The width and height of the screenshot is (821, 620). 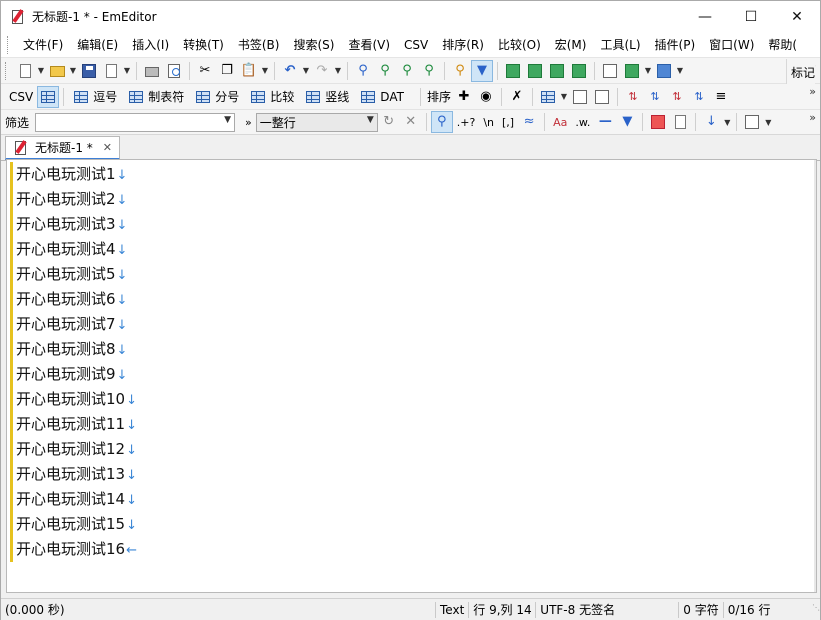 What do you see at coordinates (812, 91) in the screenshot?
I see `csv-toolbar-overflow-chevron: »` at bounding box center [812, 91].